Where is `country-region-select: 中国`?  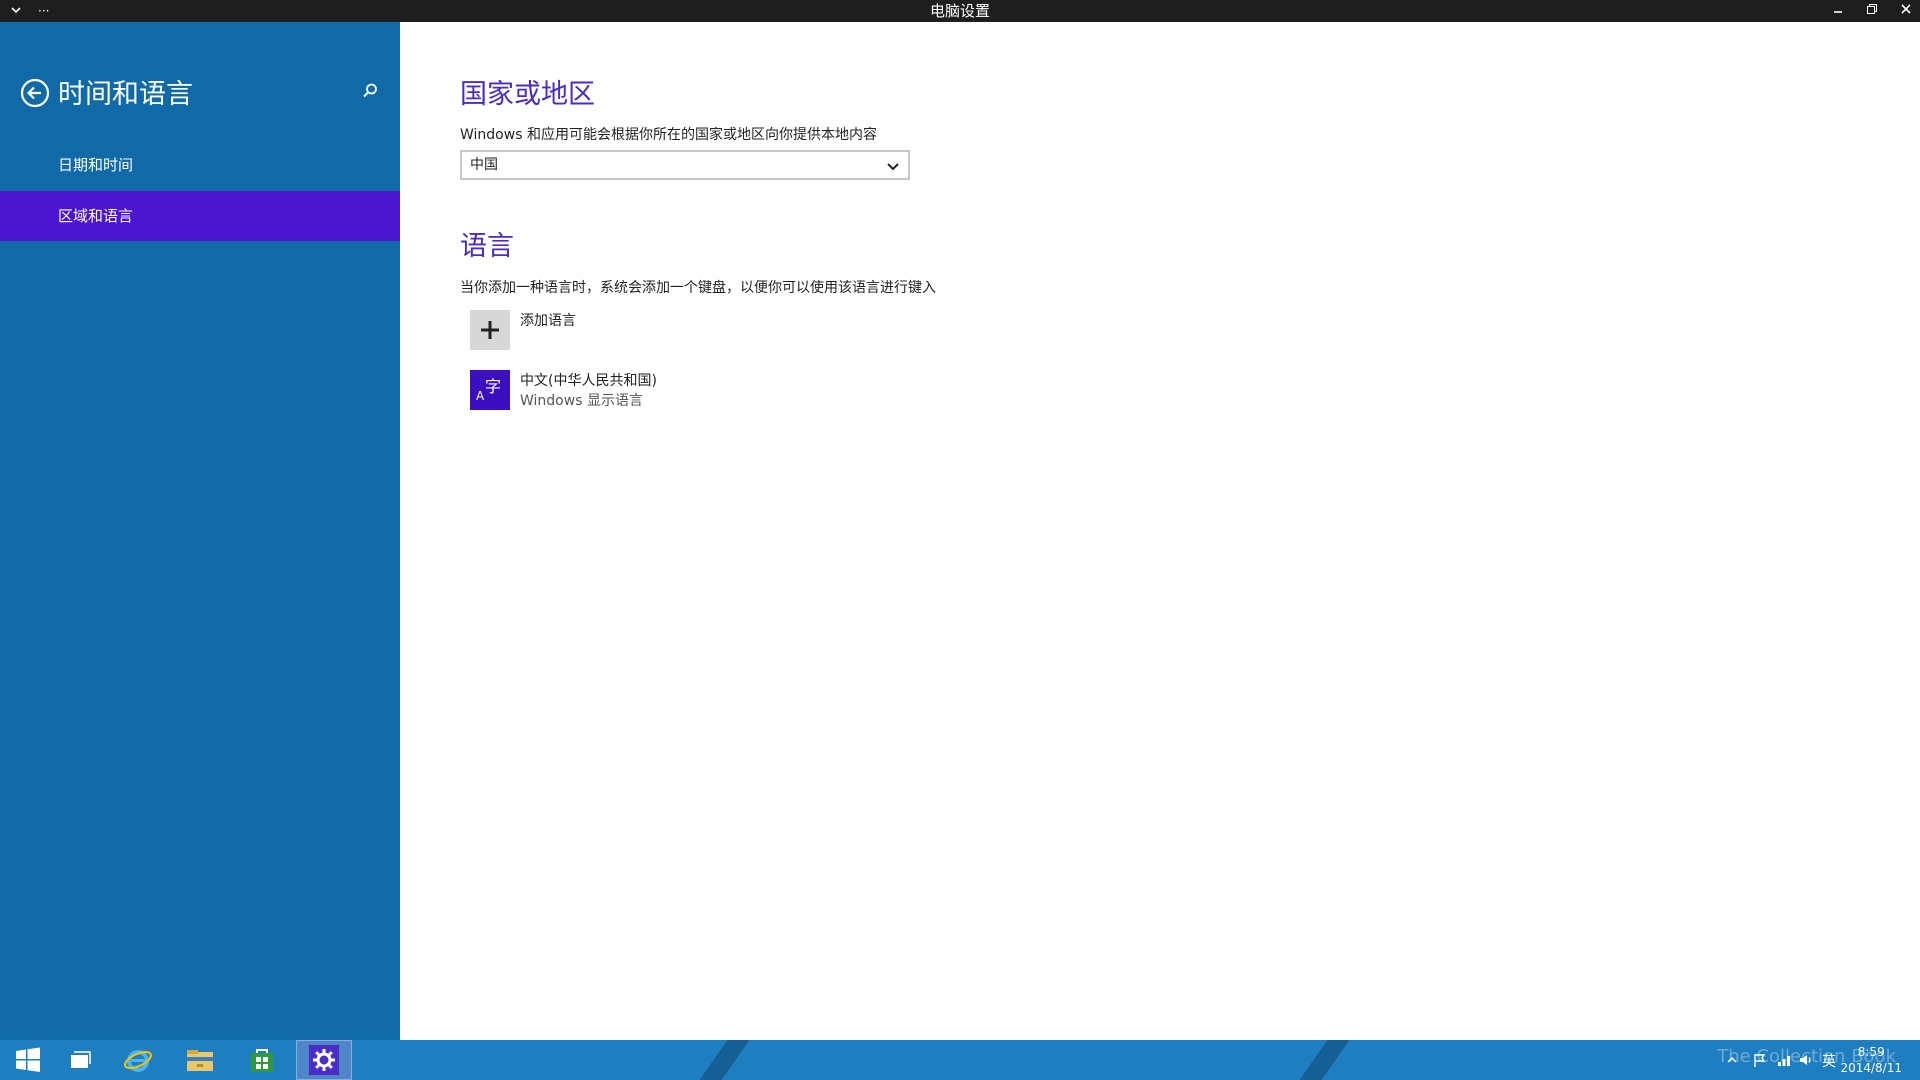
country-region-select: 中国 is located at coordinates (685, 165).